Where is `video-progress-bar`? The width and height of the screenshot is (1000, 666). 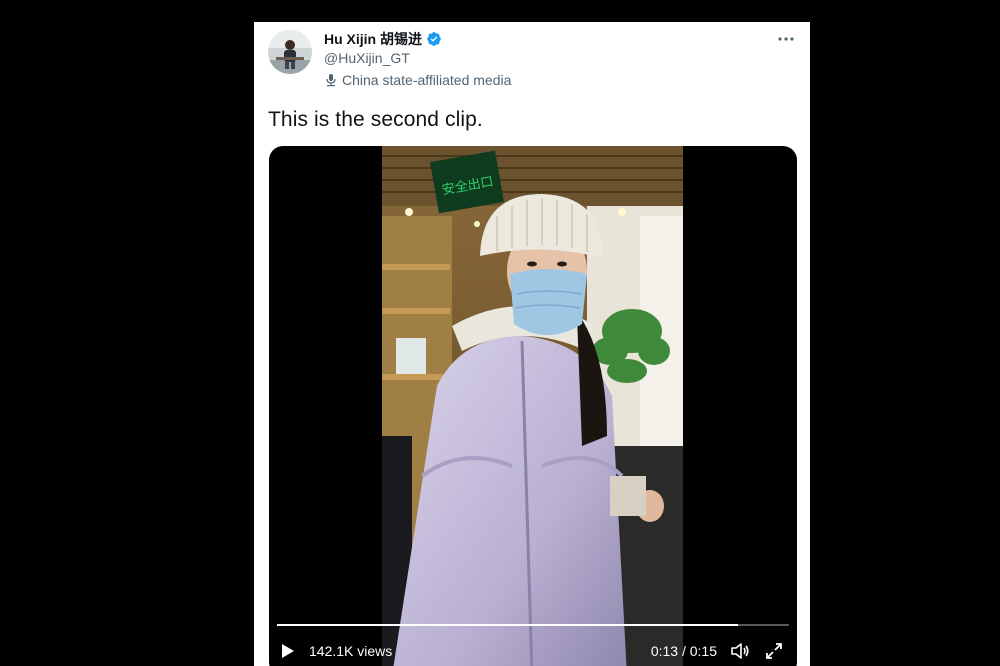 video-progress-bar is located at coordinates (533, 625).